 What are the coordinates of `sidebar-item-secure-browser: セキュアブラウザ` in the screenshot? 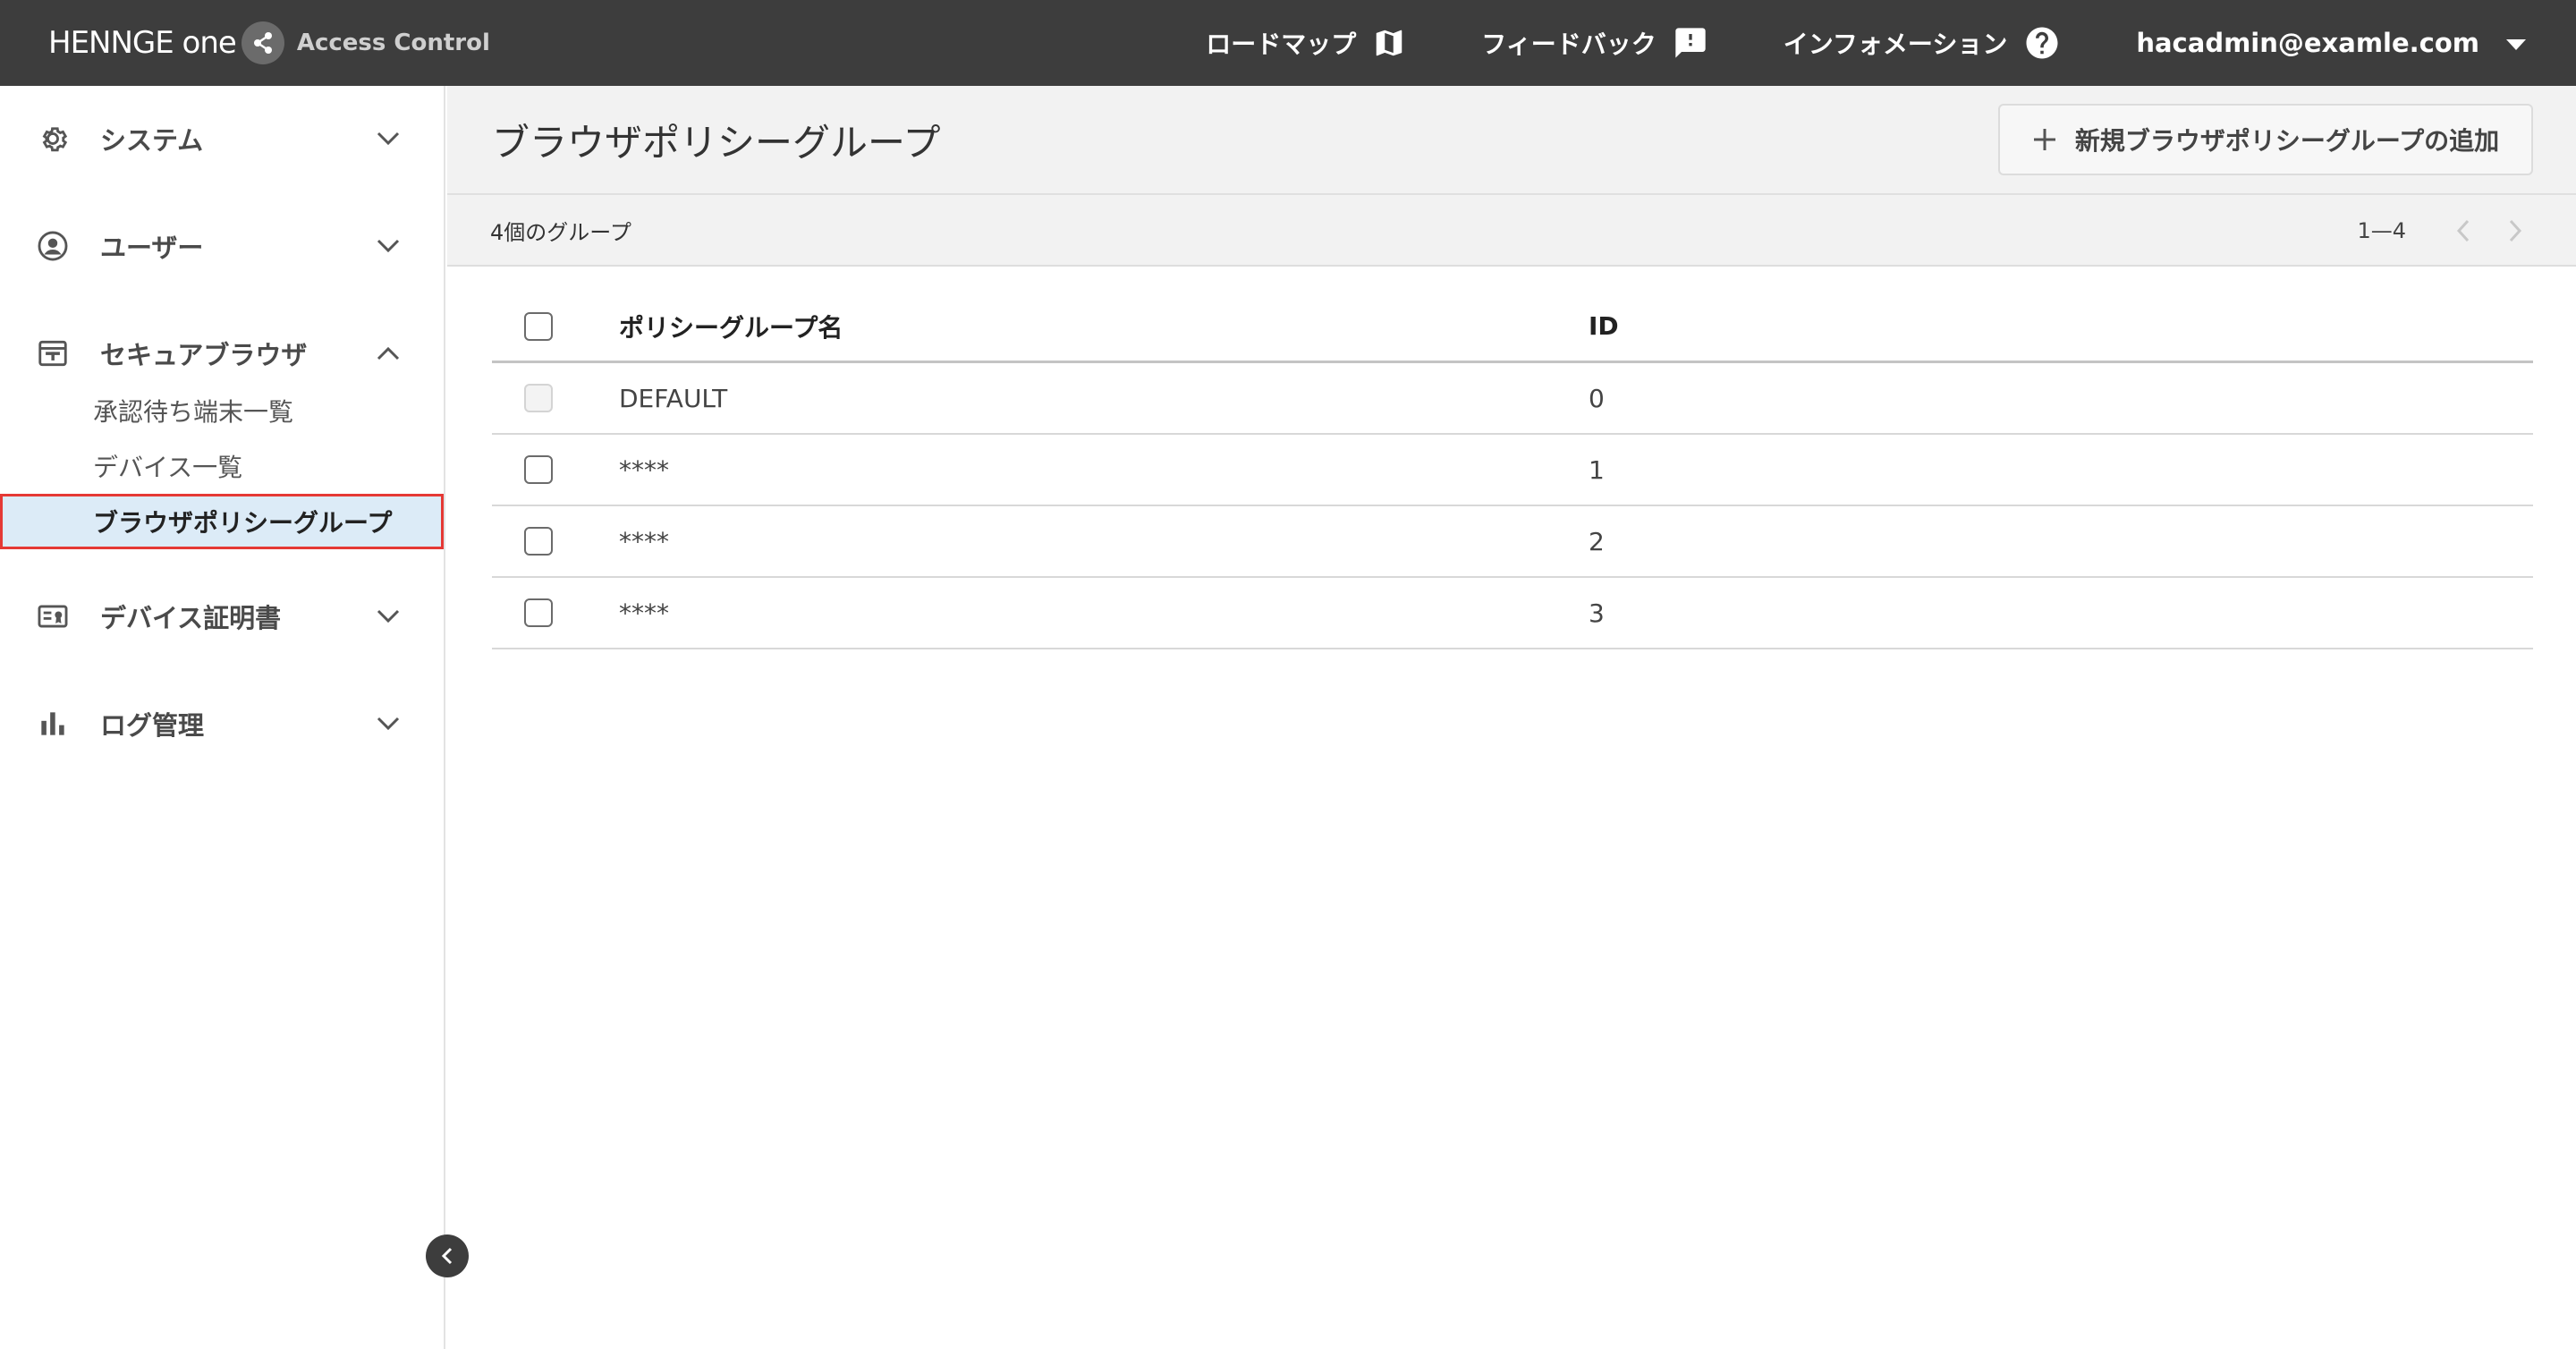 It's located at (222, 353).